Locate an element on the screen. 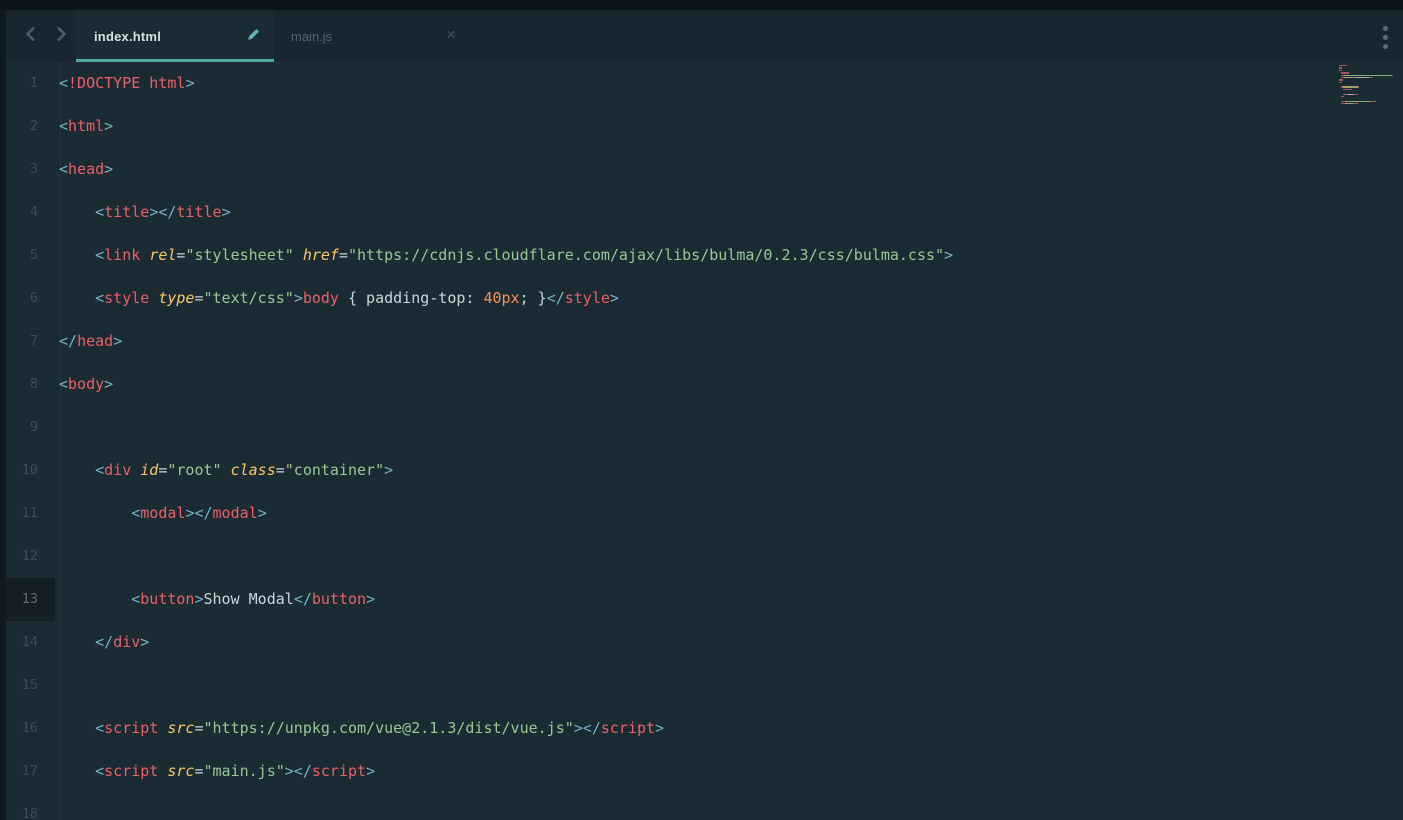  line-number: 4 is located at coordinates (33, 212).